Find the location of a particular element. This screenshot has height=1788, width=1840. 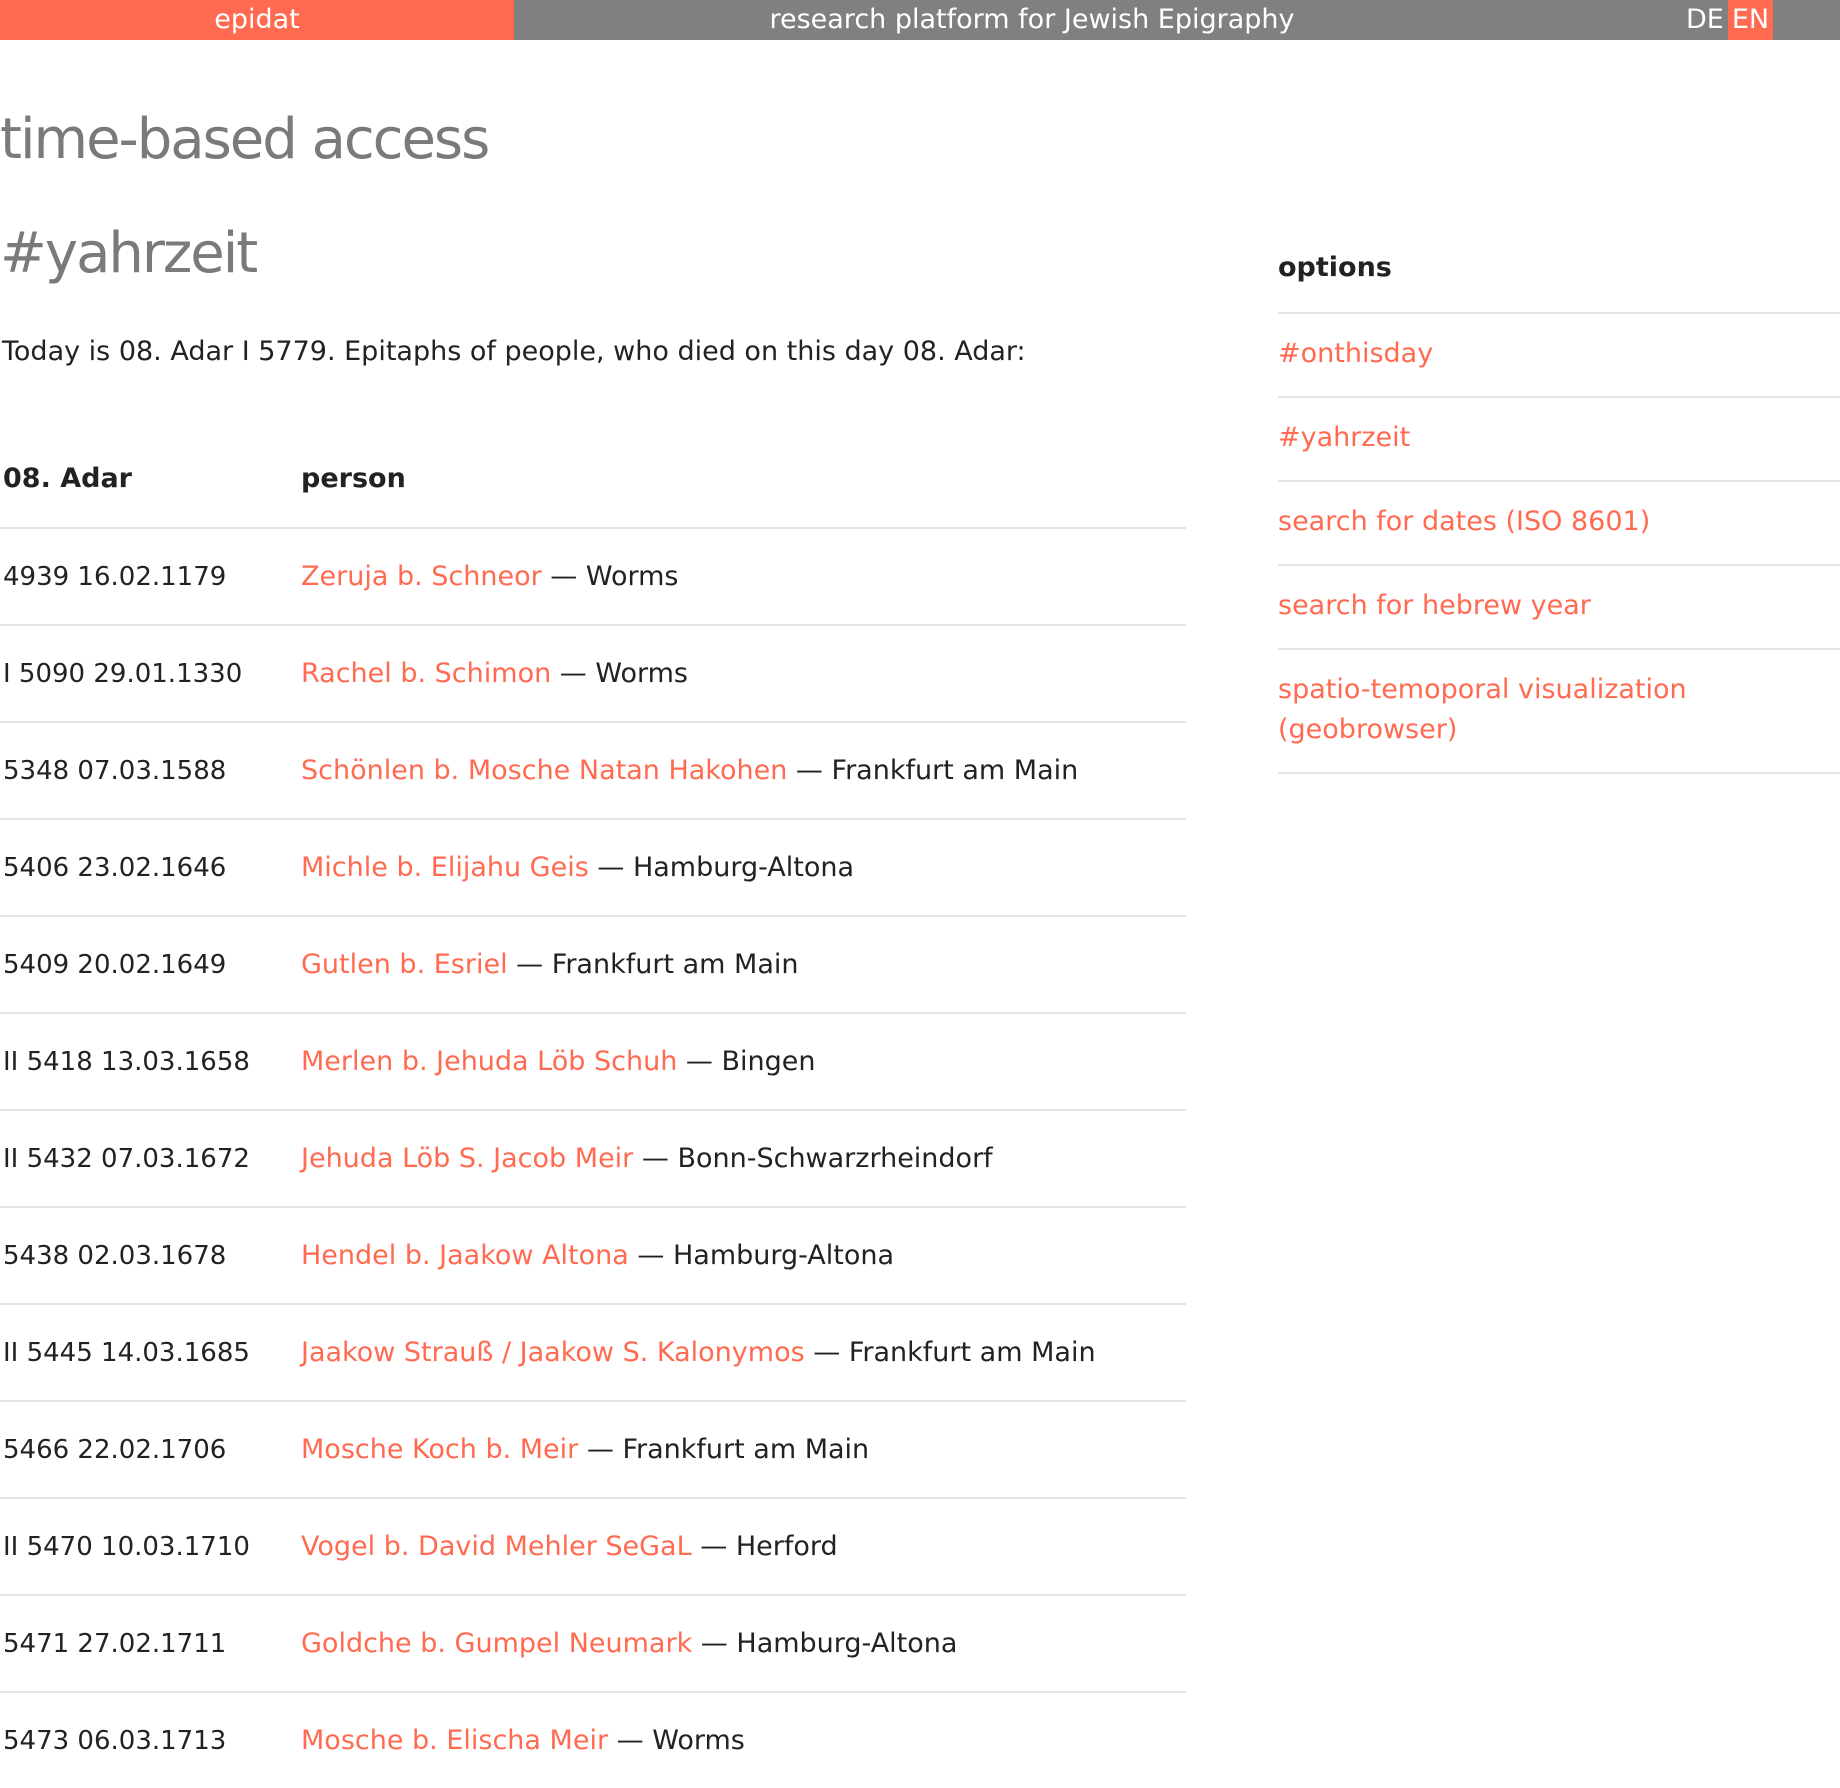

date-cell: II 5432 07.03.1672 is located at coordinates (126, 1158).